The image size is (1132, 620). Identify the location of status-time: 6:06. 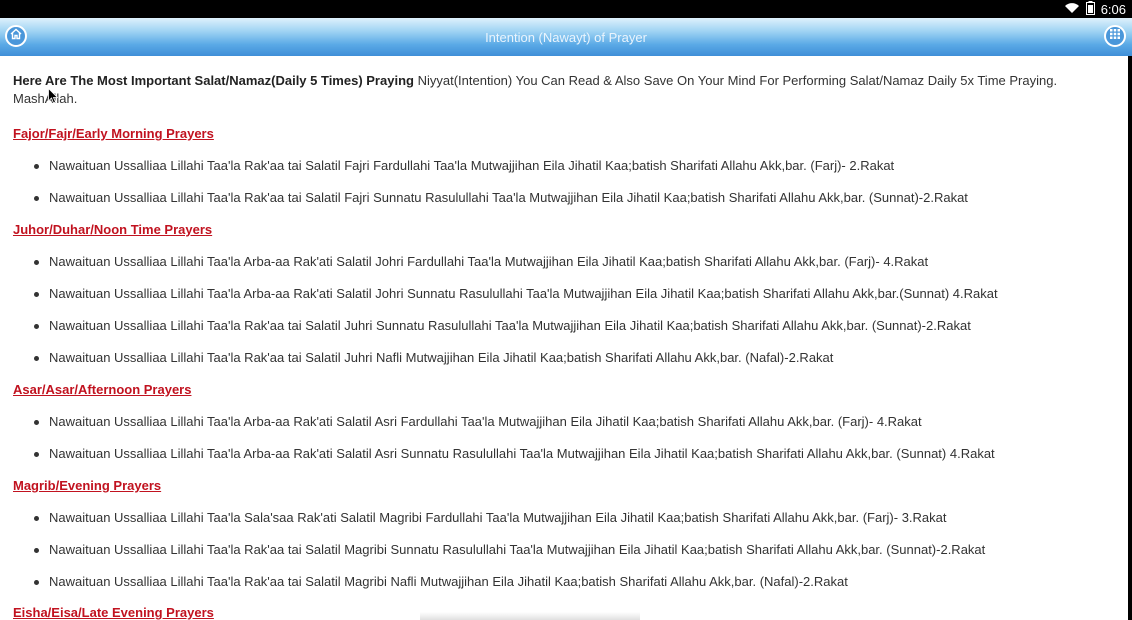
(1113, 9).